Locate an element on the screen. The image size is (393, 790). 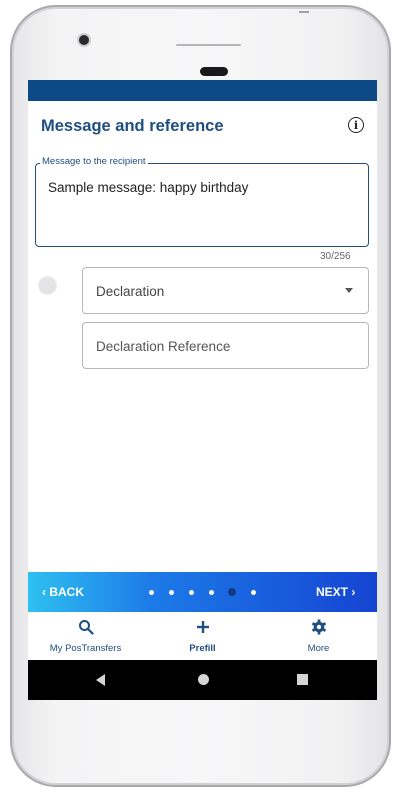
system-home-icon is located at coordinates (203, 679).